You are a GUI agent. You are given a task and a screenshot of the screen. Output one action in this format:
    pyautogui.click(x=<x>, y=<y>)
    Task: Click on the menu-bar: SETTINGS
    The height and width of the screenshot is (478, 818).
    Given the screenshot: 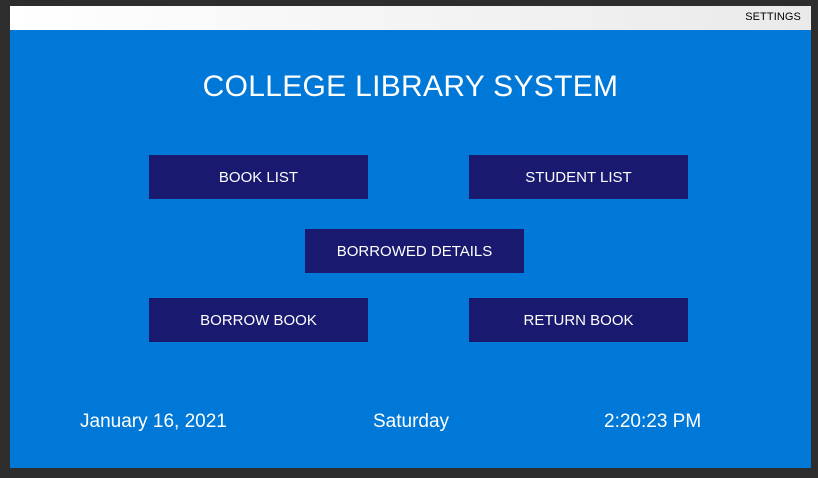 What is the action you would take?
    pyautogui.click(x=410, y=18)
    